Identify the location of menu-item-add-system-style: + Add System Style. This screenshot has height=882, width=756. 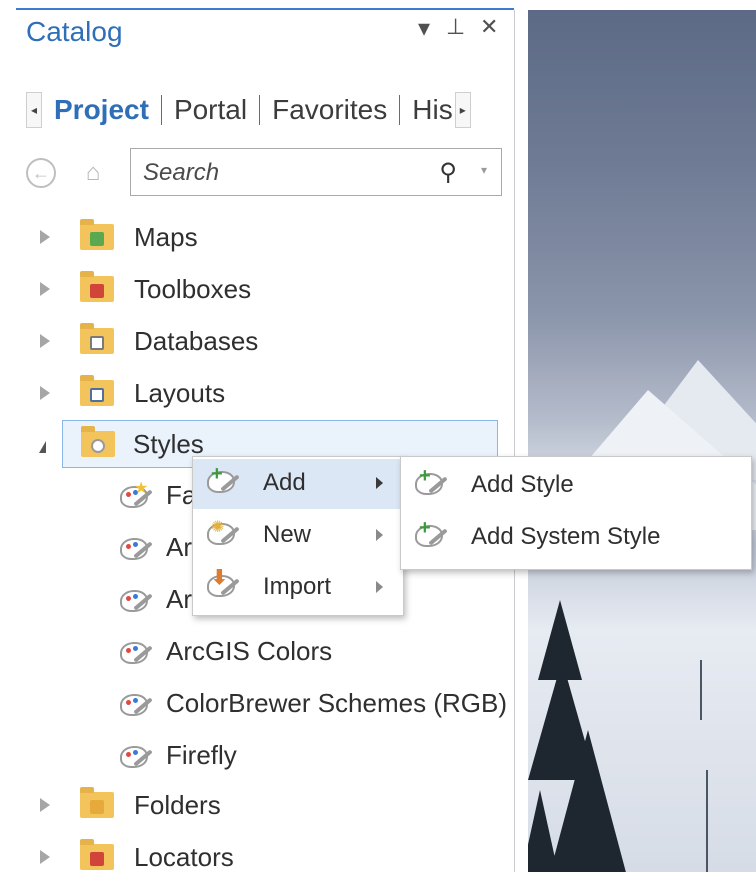
(575, 538).